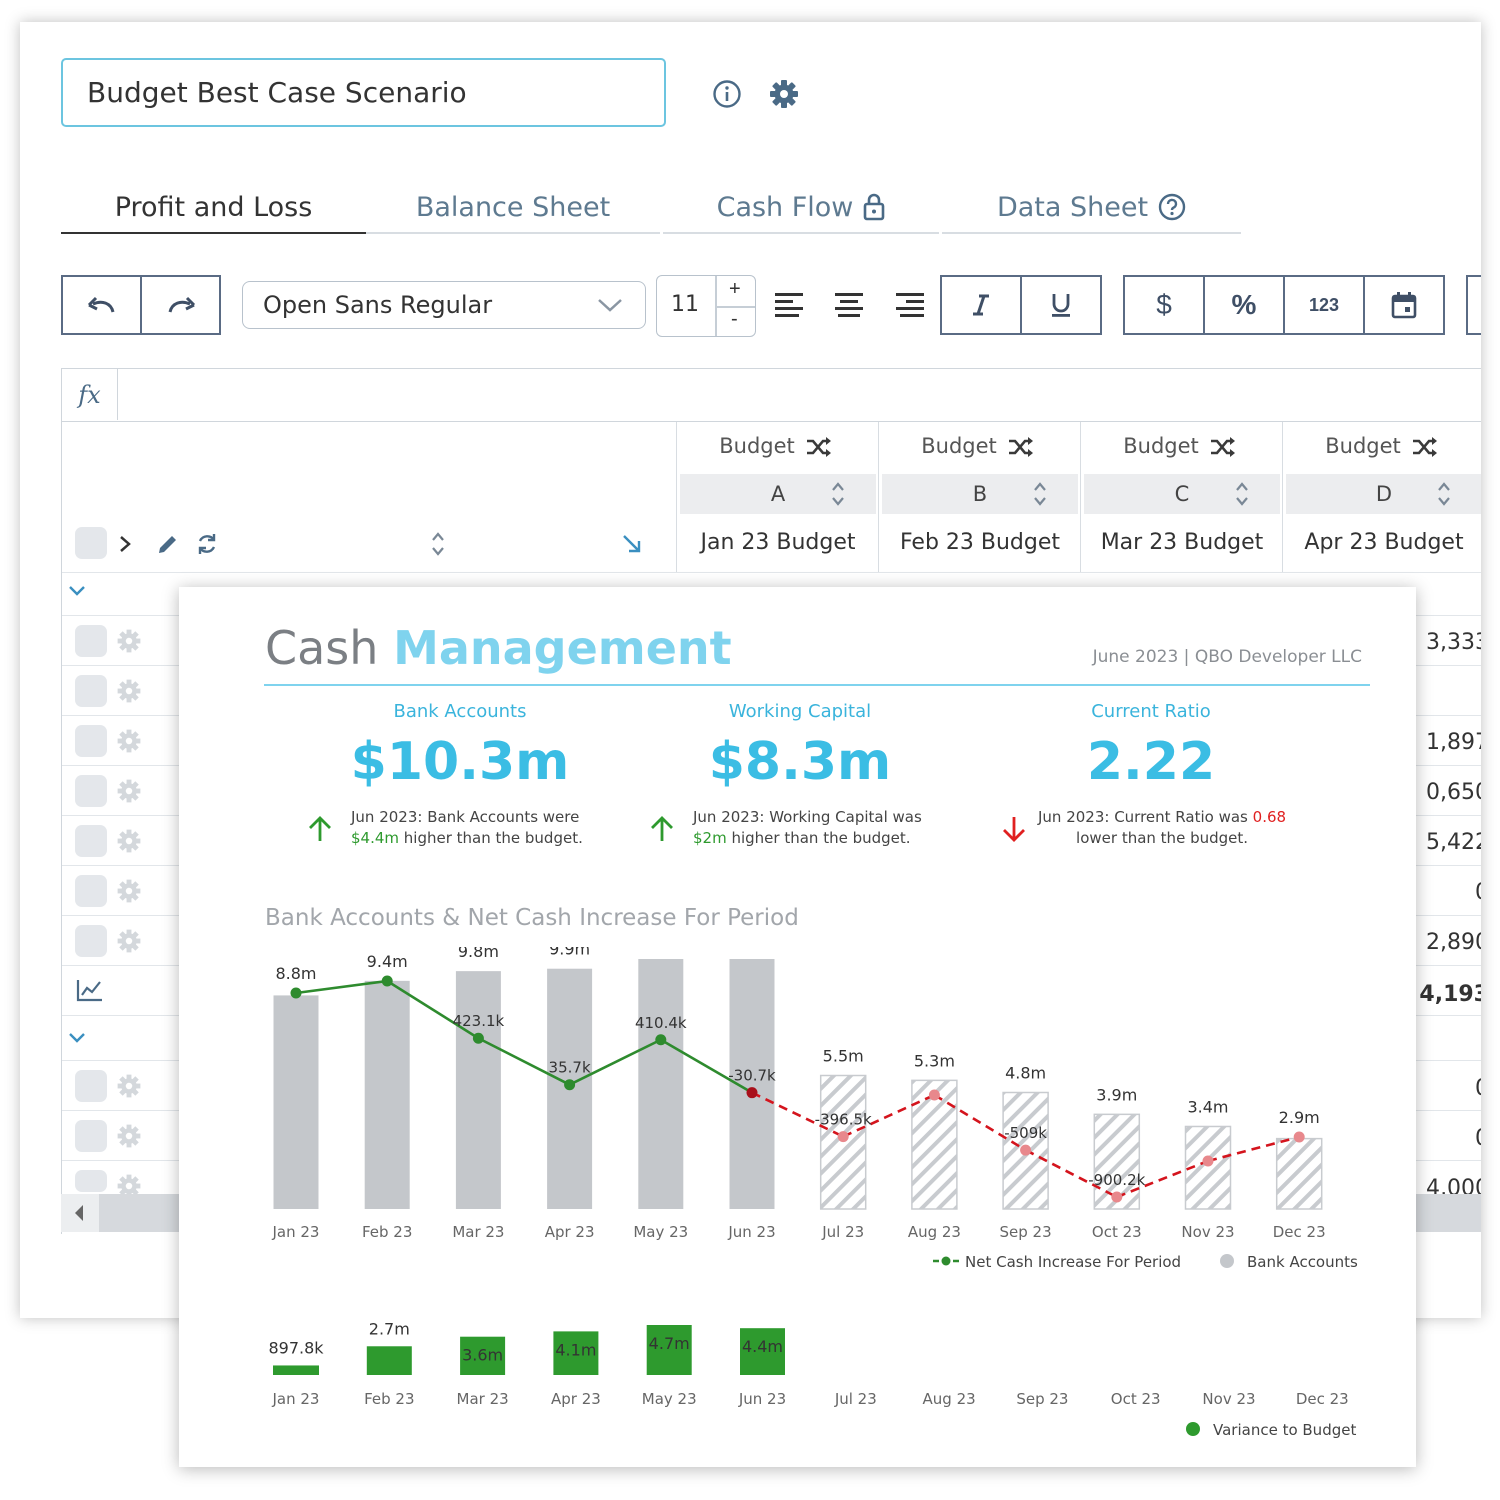 The image size is (1500, 1500). What do you see at coordinates (1182, 494) in the screenshot?
I see `column-letter-cell: C` at bounding box center [1182, 494].